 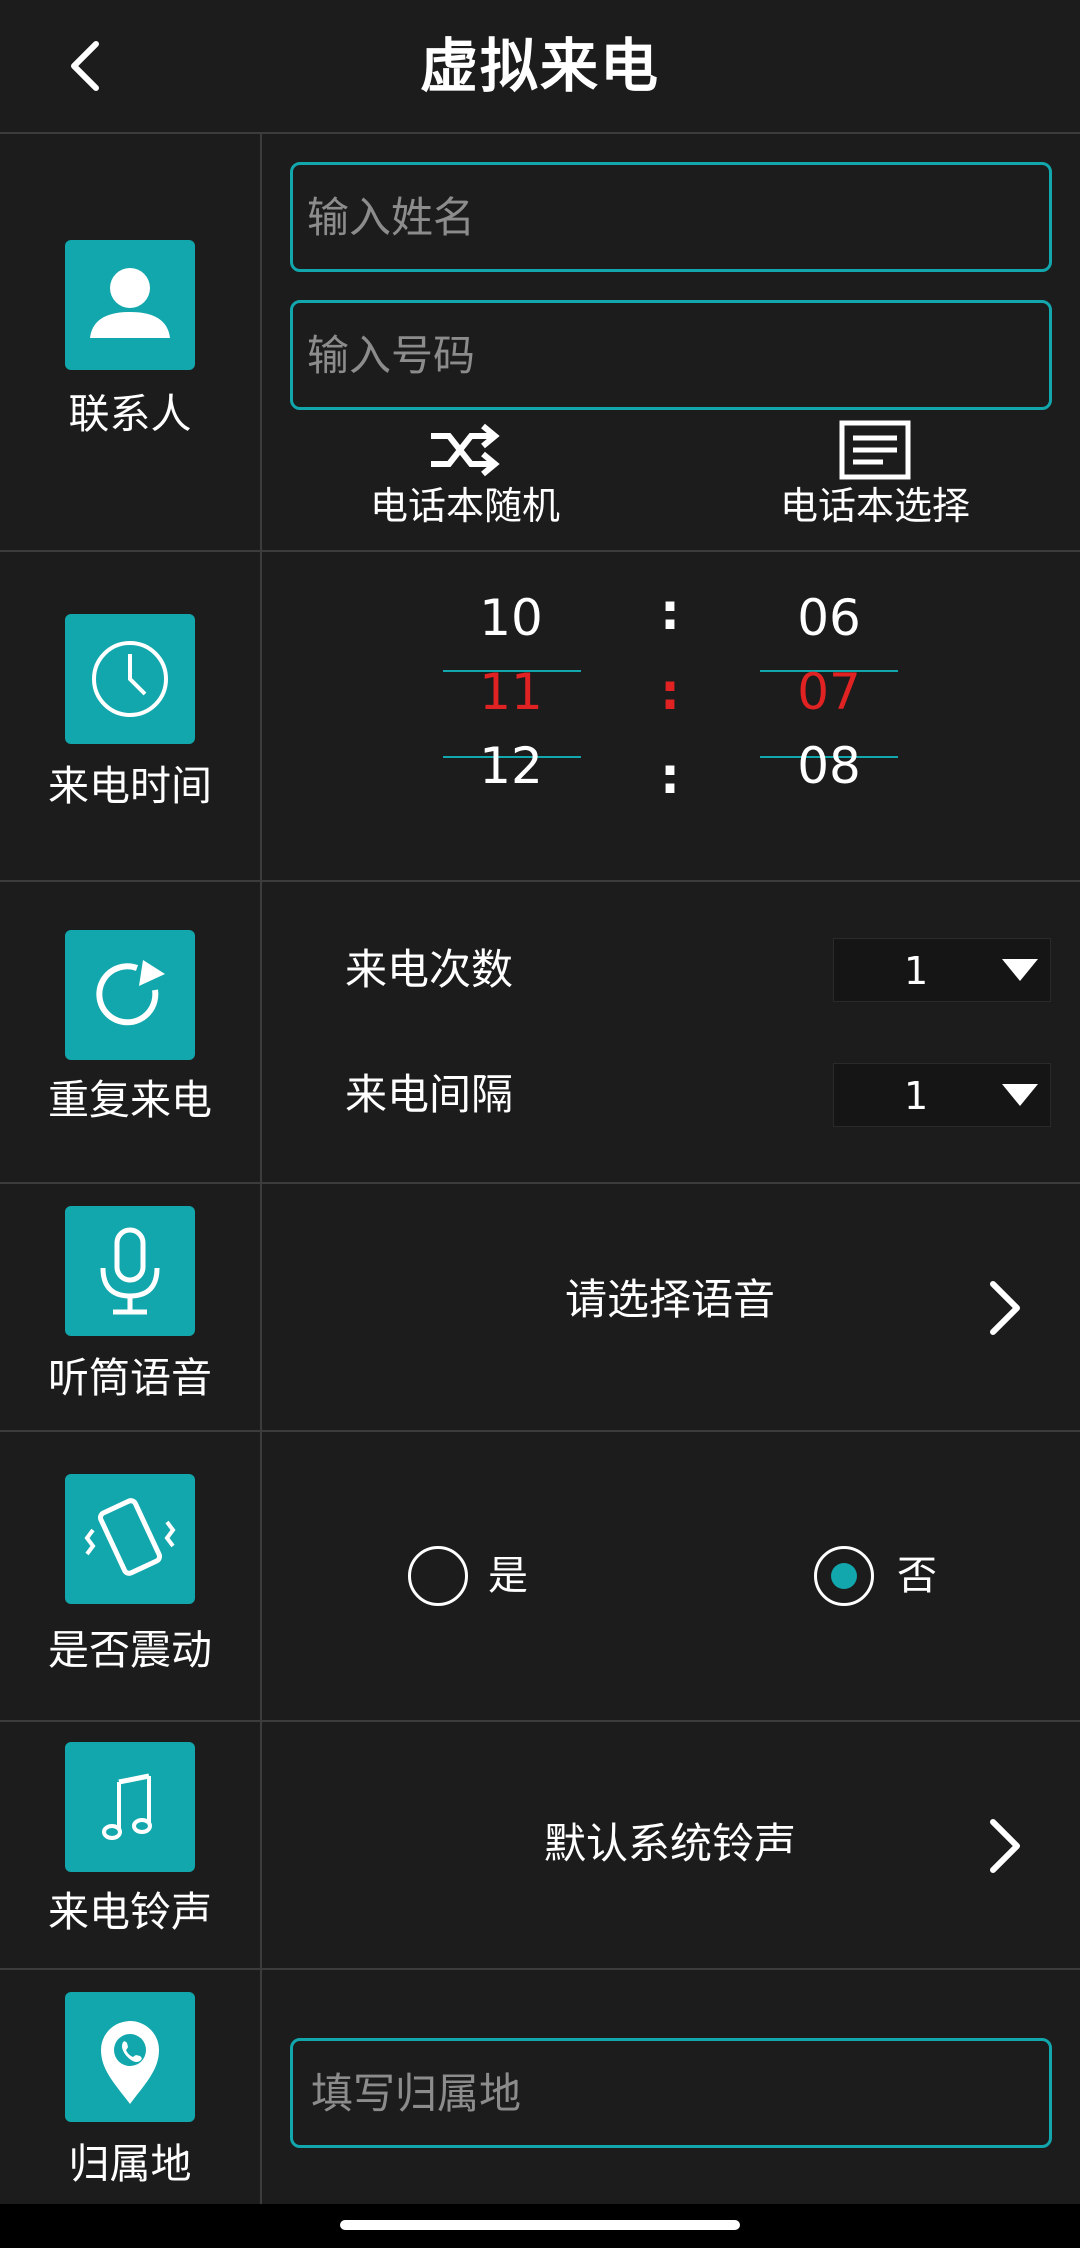 What do you see at coordinates (829, 766) in the screenshot?
I see `minute-next: 08` at bounding box center [829, 766].